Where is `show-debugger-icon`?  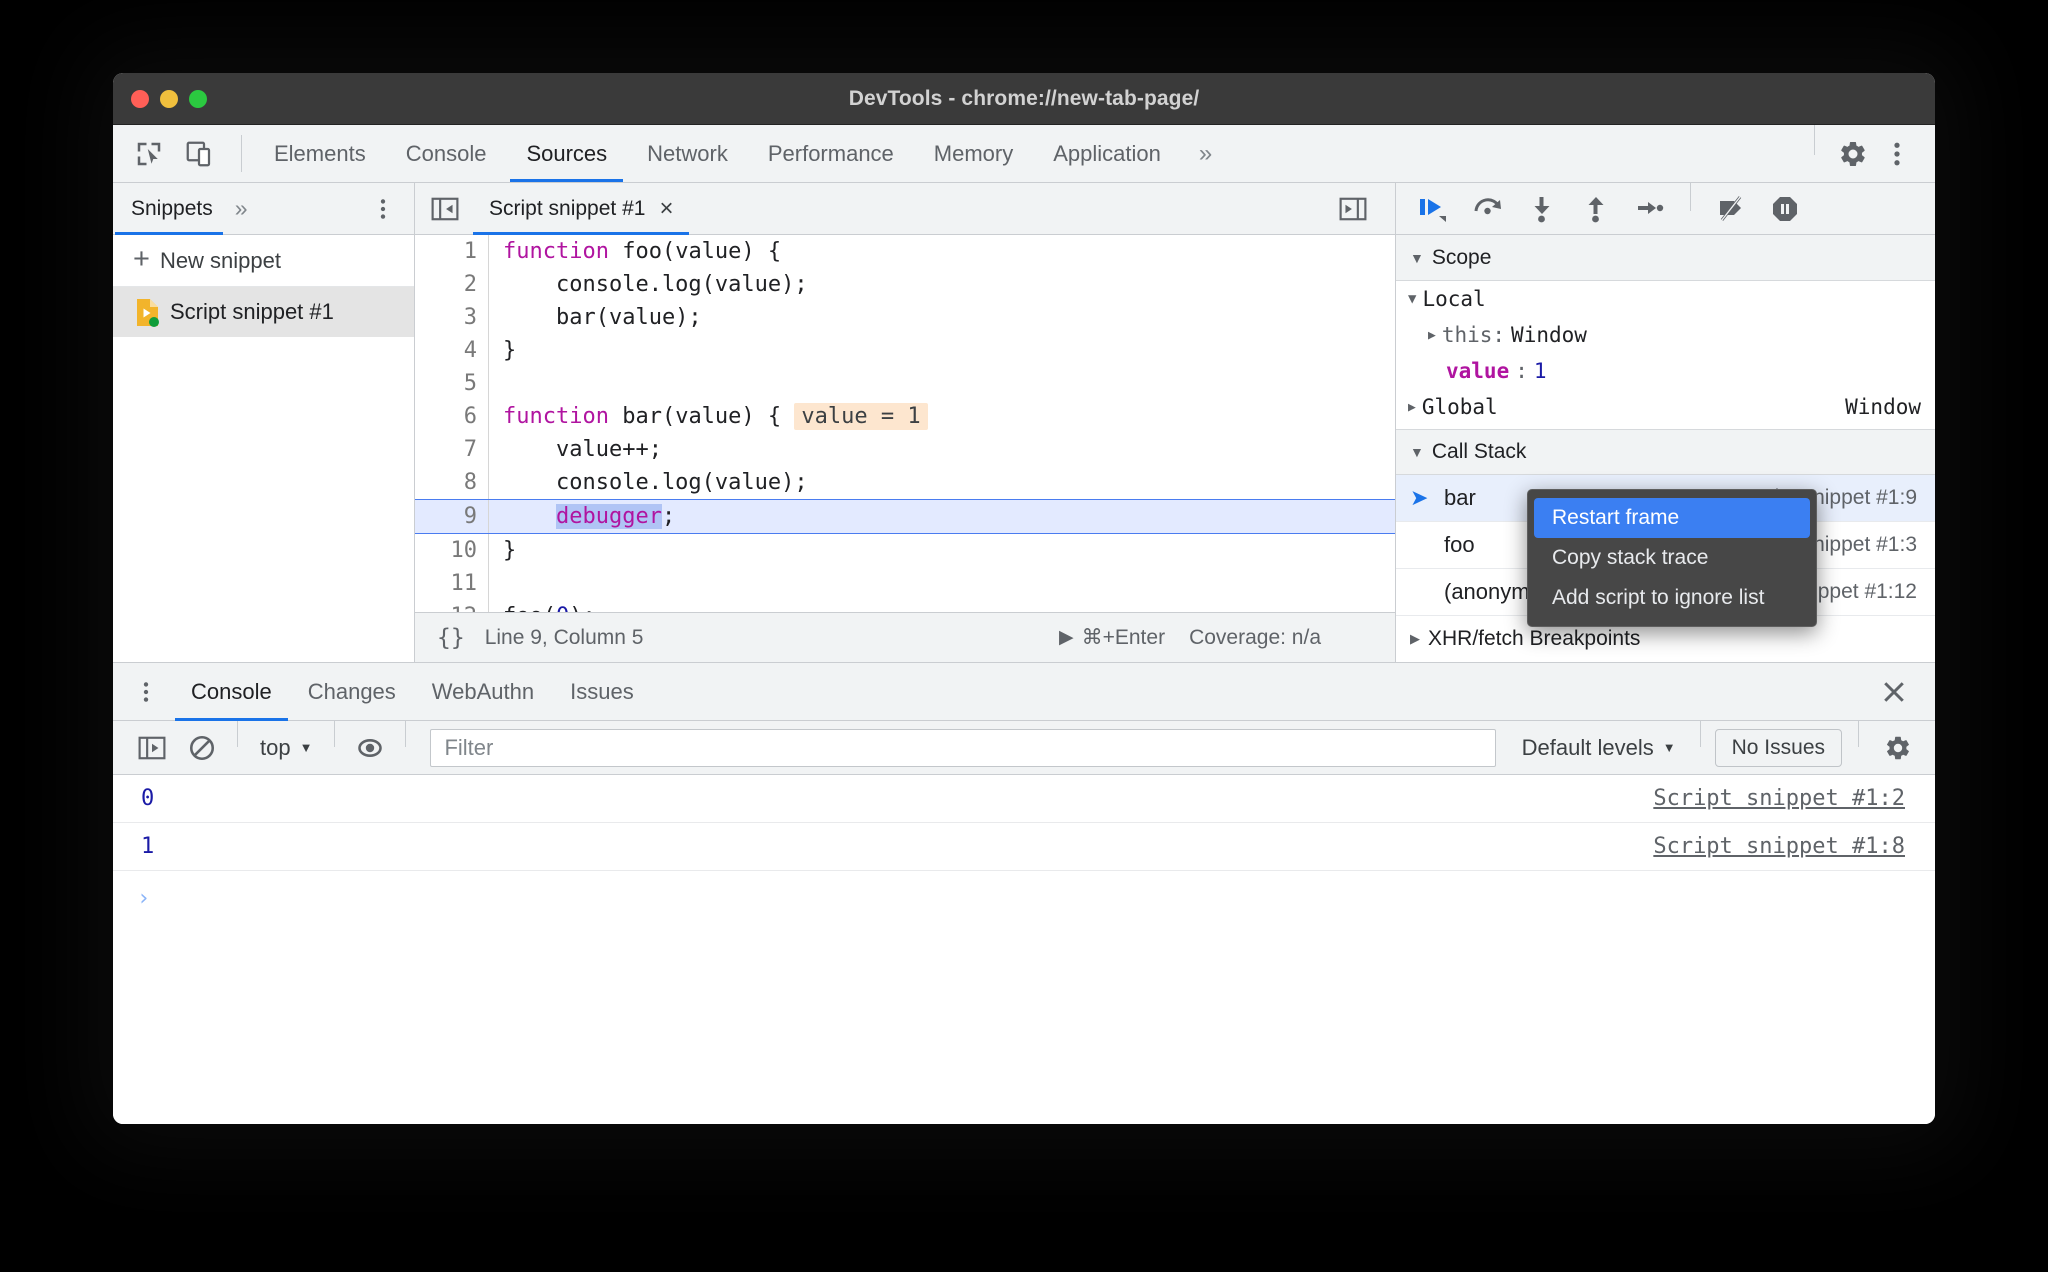
show-debugger-icon is located at coordinates (1352, 209).